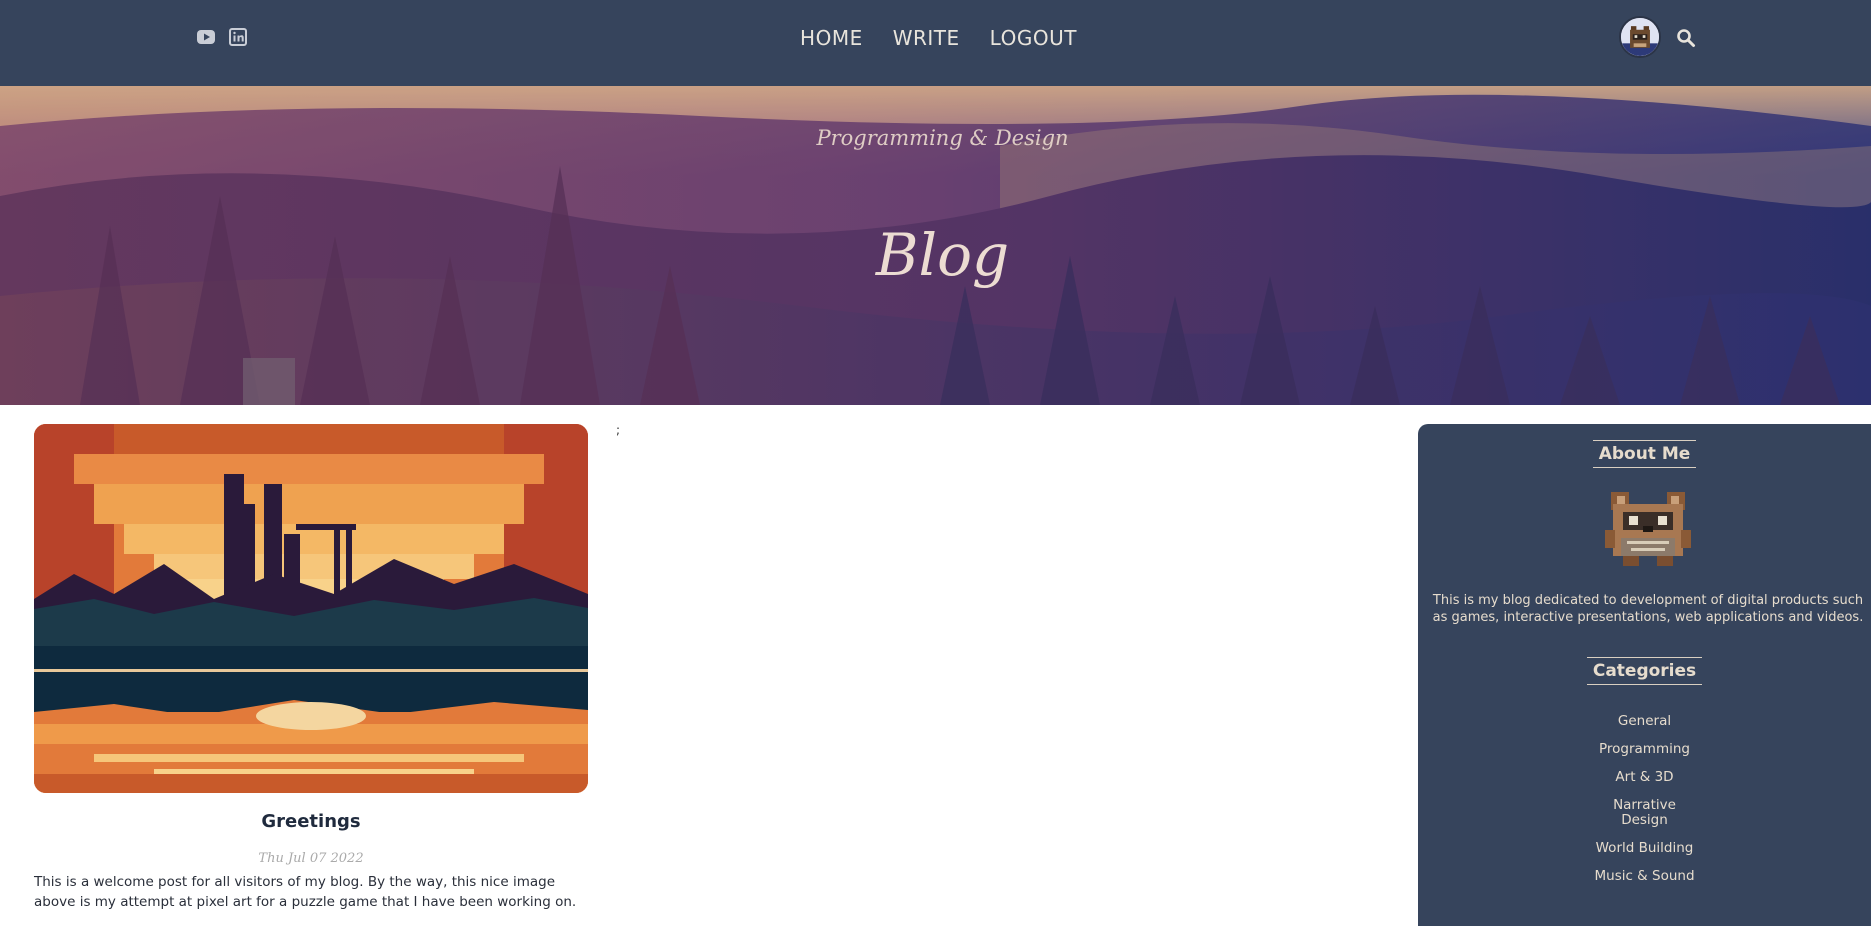  Describe the element at coordinates (1645, 876) in the screenshot. I see `category-music-sound: Music & Sound` at that location.